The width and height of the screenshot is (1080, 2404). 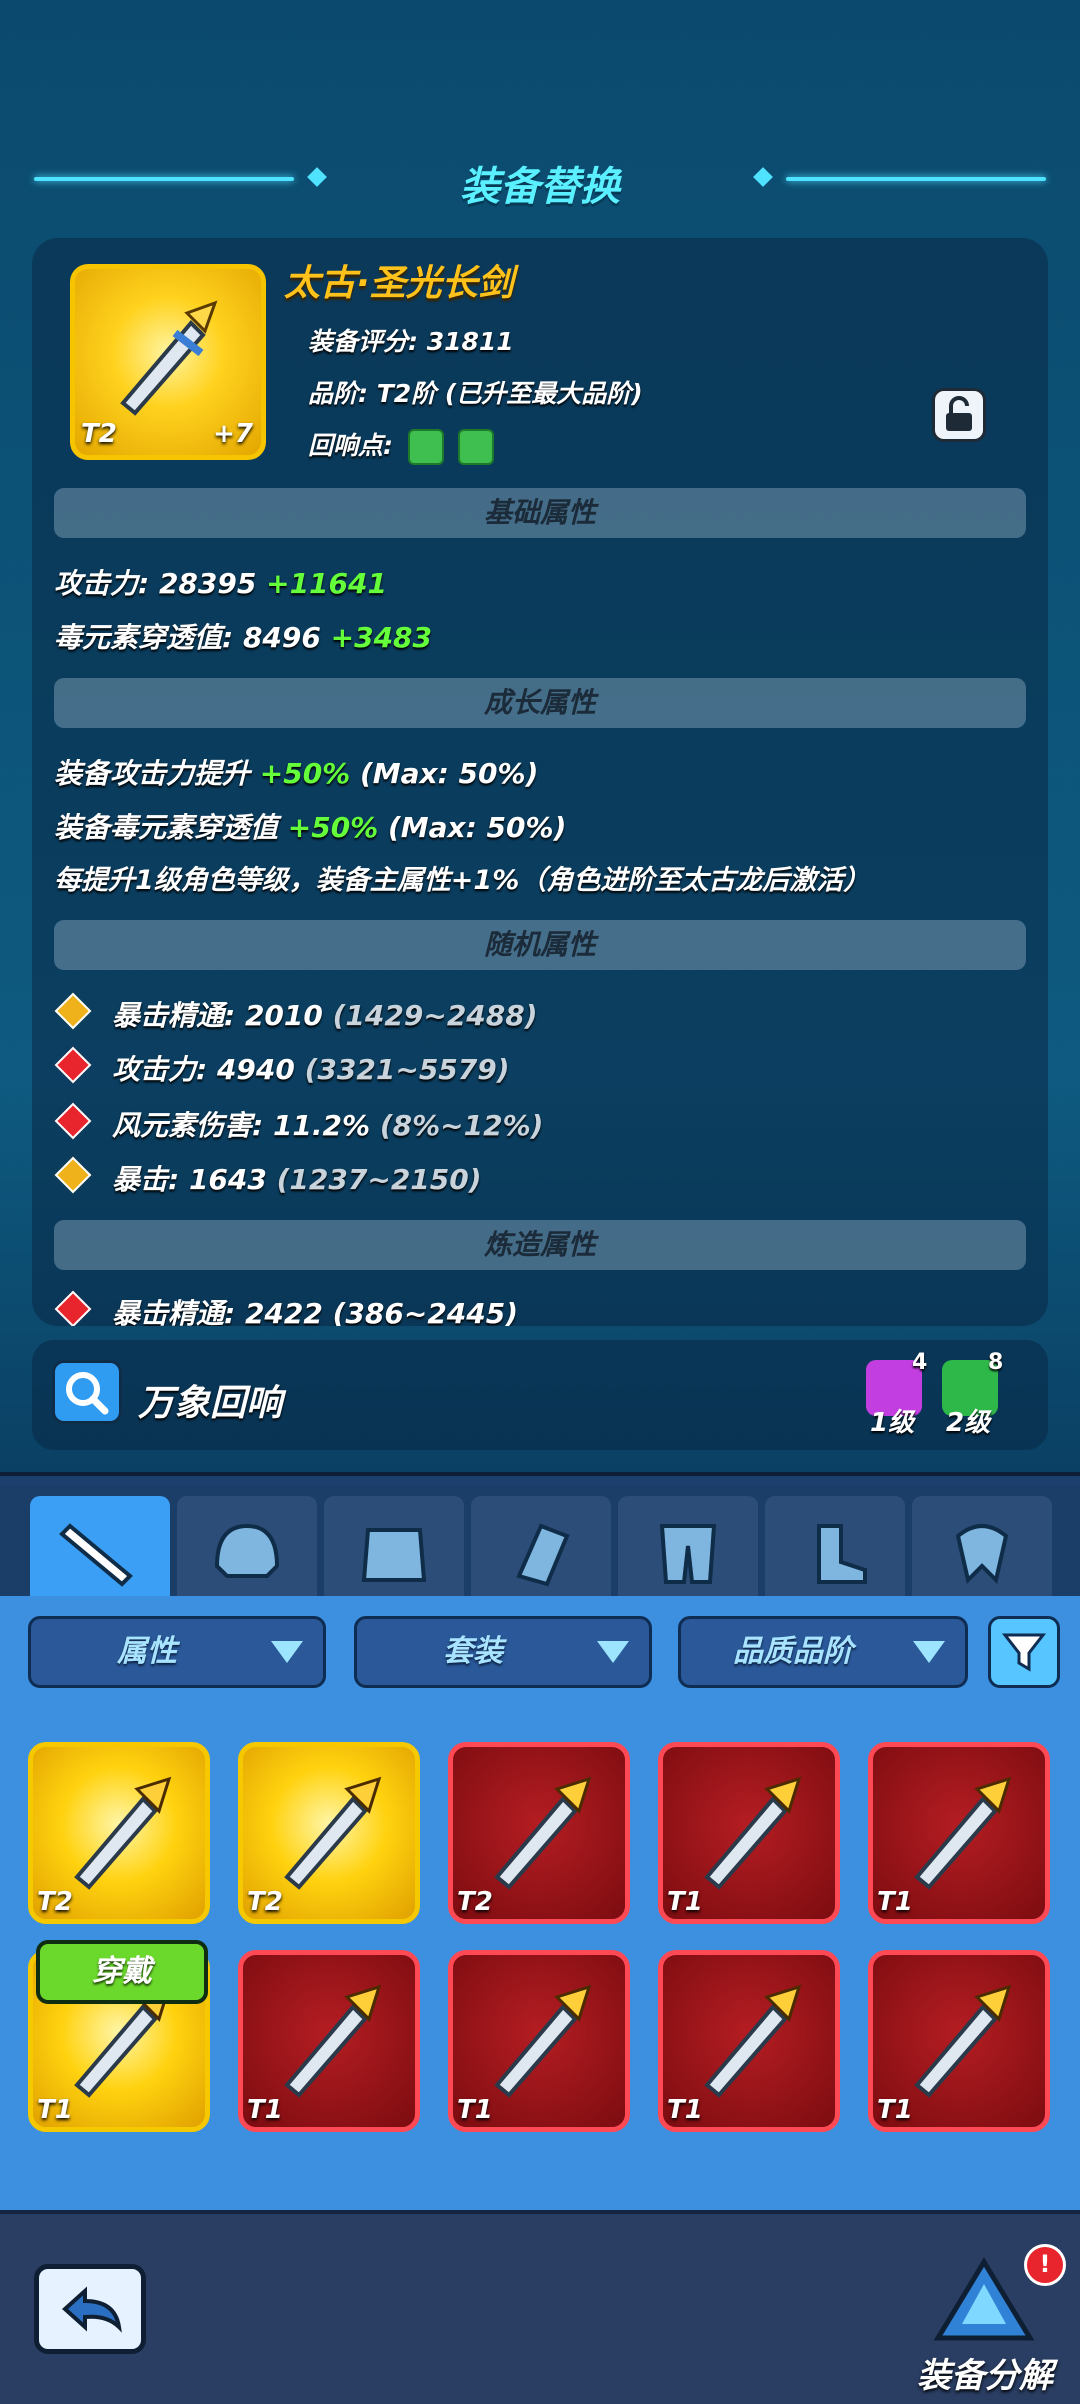 I want to click on footer-bar: ! 装备分解, so click(x=540, y=2307).